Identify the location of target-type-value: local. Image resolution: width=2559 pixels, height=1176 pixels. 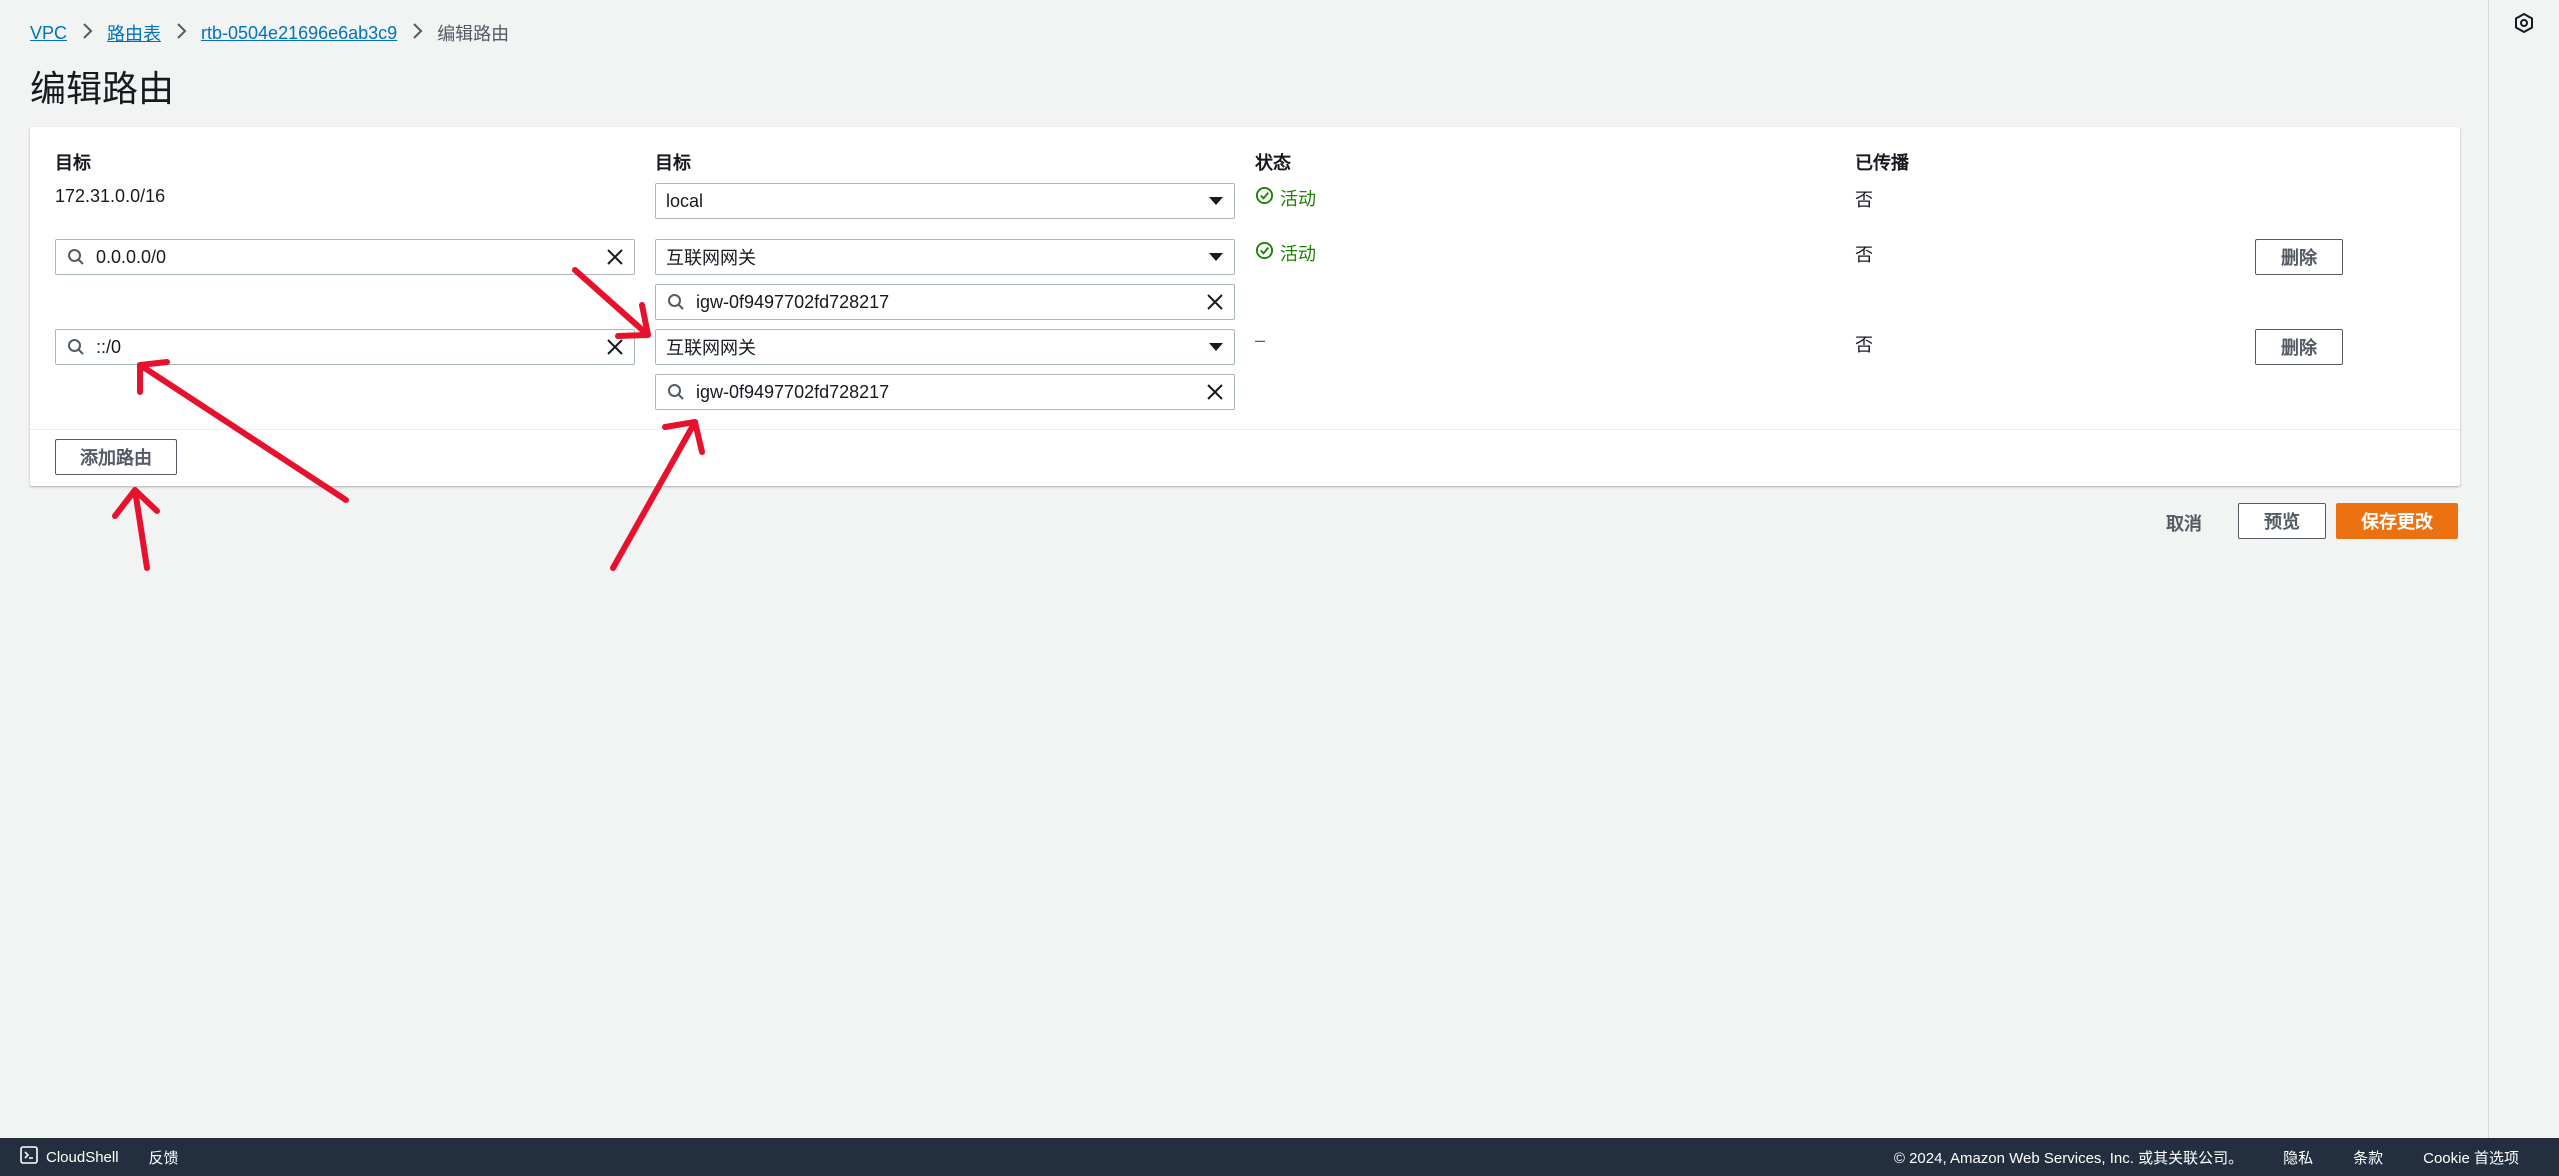
(685, 200).